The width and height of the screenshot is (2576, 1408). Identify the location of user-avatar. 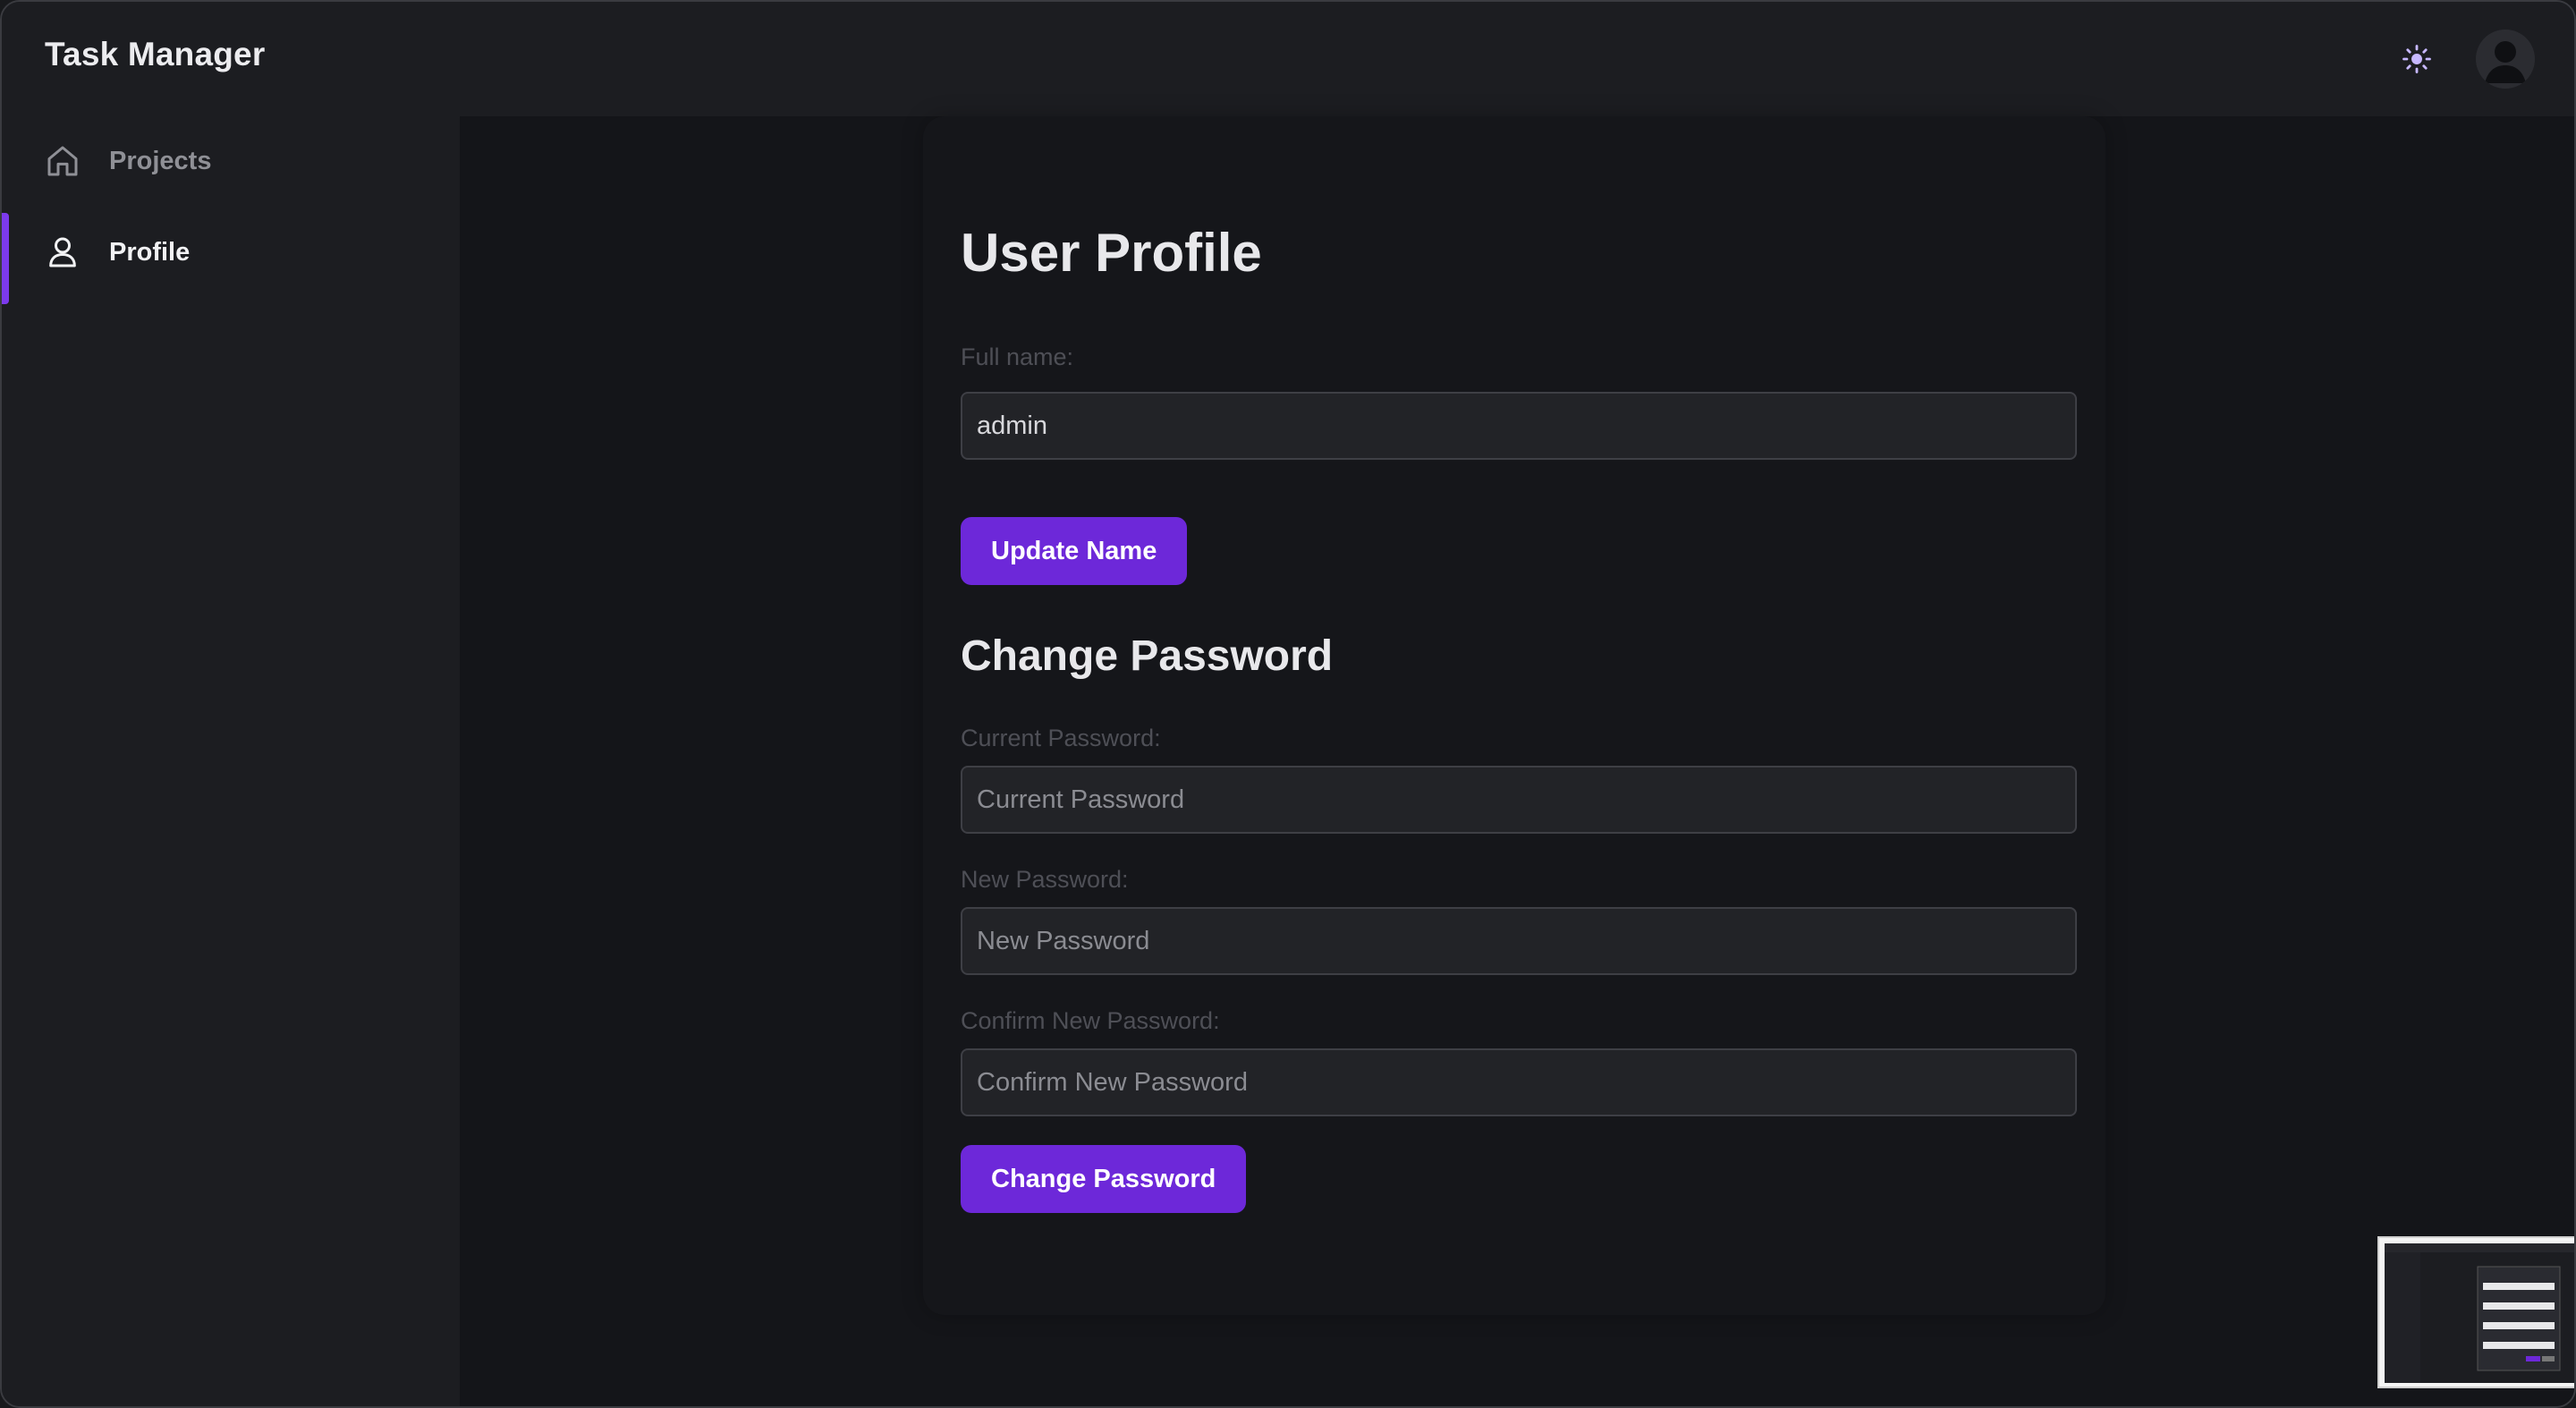
(2505, 60).